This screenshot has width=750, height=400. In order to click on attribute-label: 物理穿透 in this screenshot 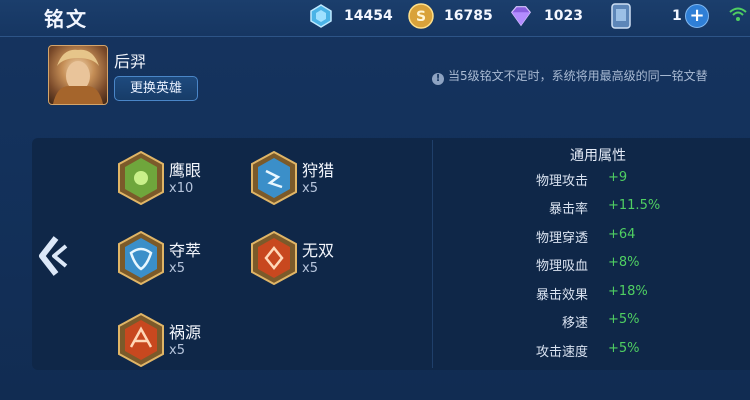, I will do `click(561, 238)`.